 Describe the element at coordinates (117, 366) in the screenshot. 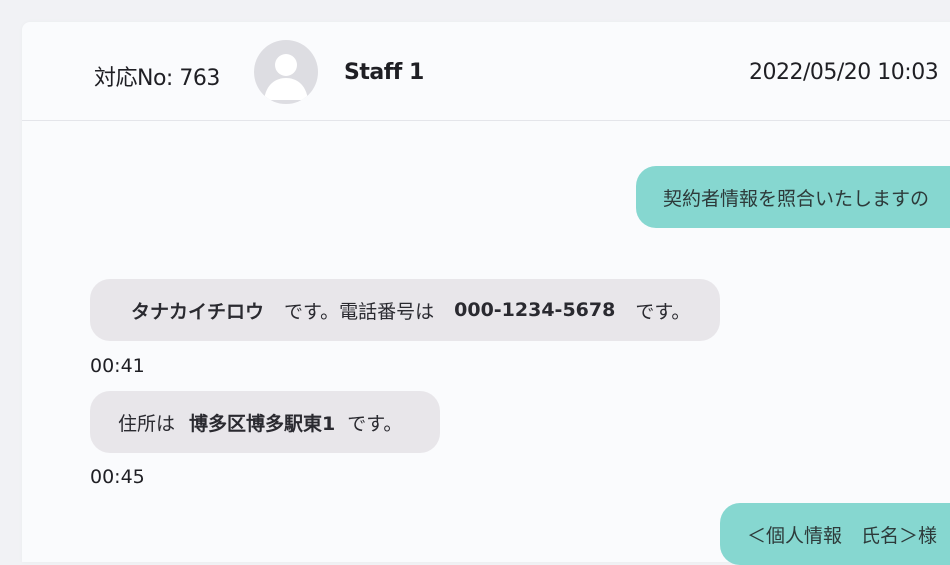

I see `message-time: 00:41` at that location.